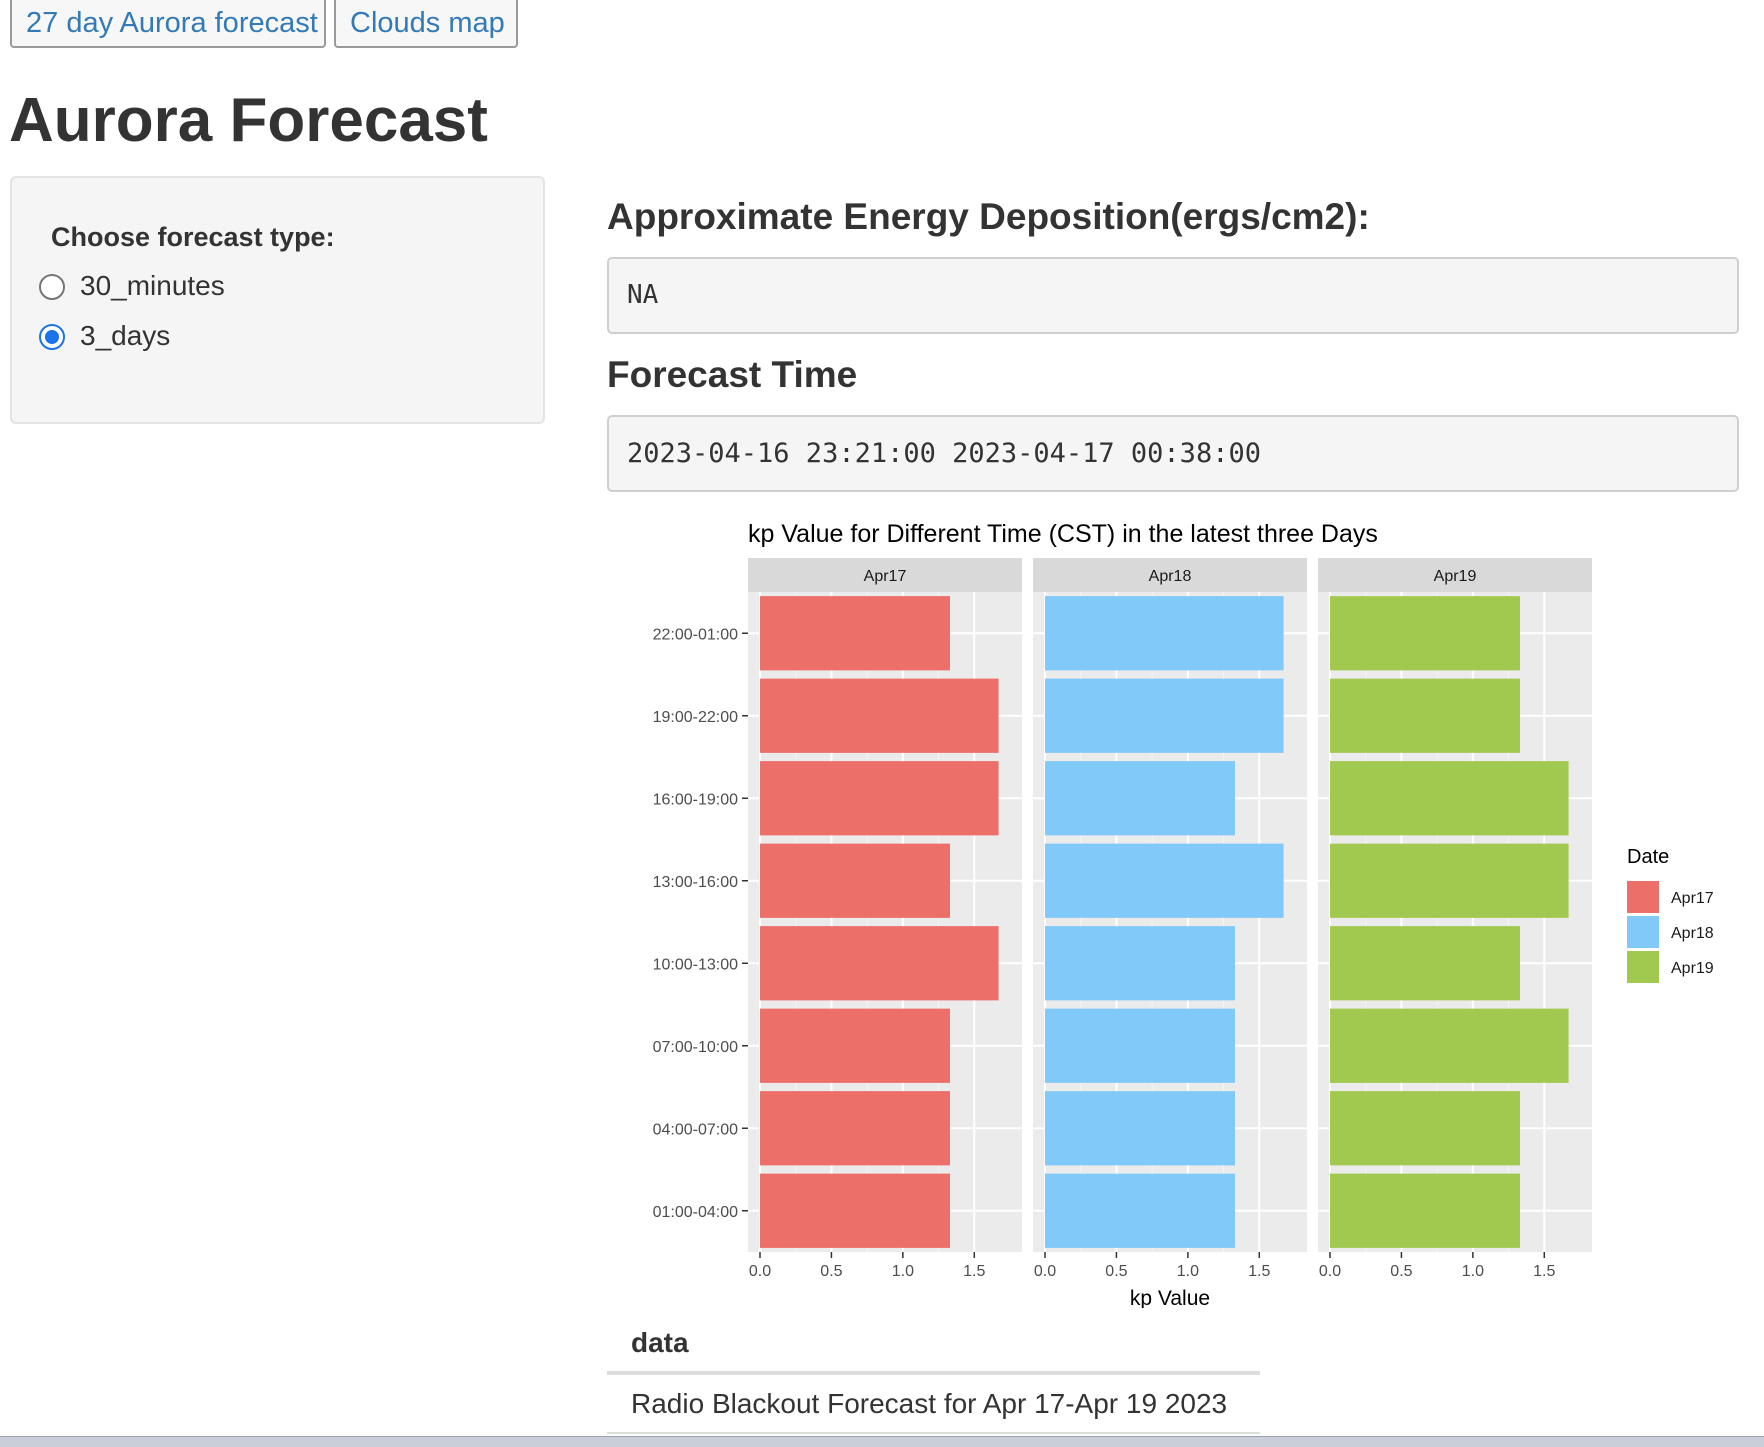 The image size is (1764, 1447). I want to click on y-tick-label: 01:00-04:00, so click(696, 1212).